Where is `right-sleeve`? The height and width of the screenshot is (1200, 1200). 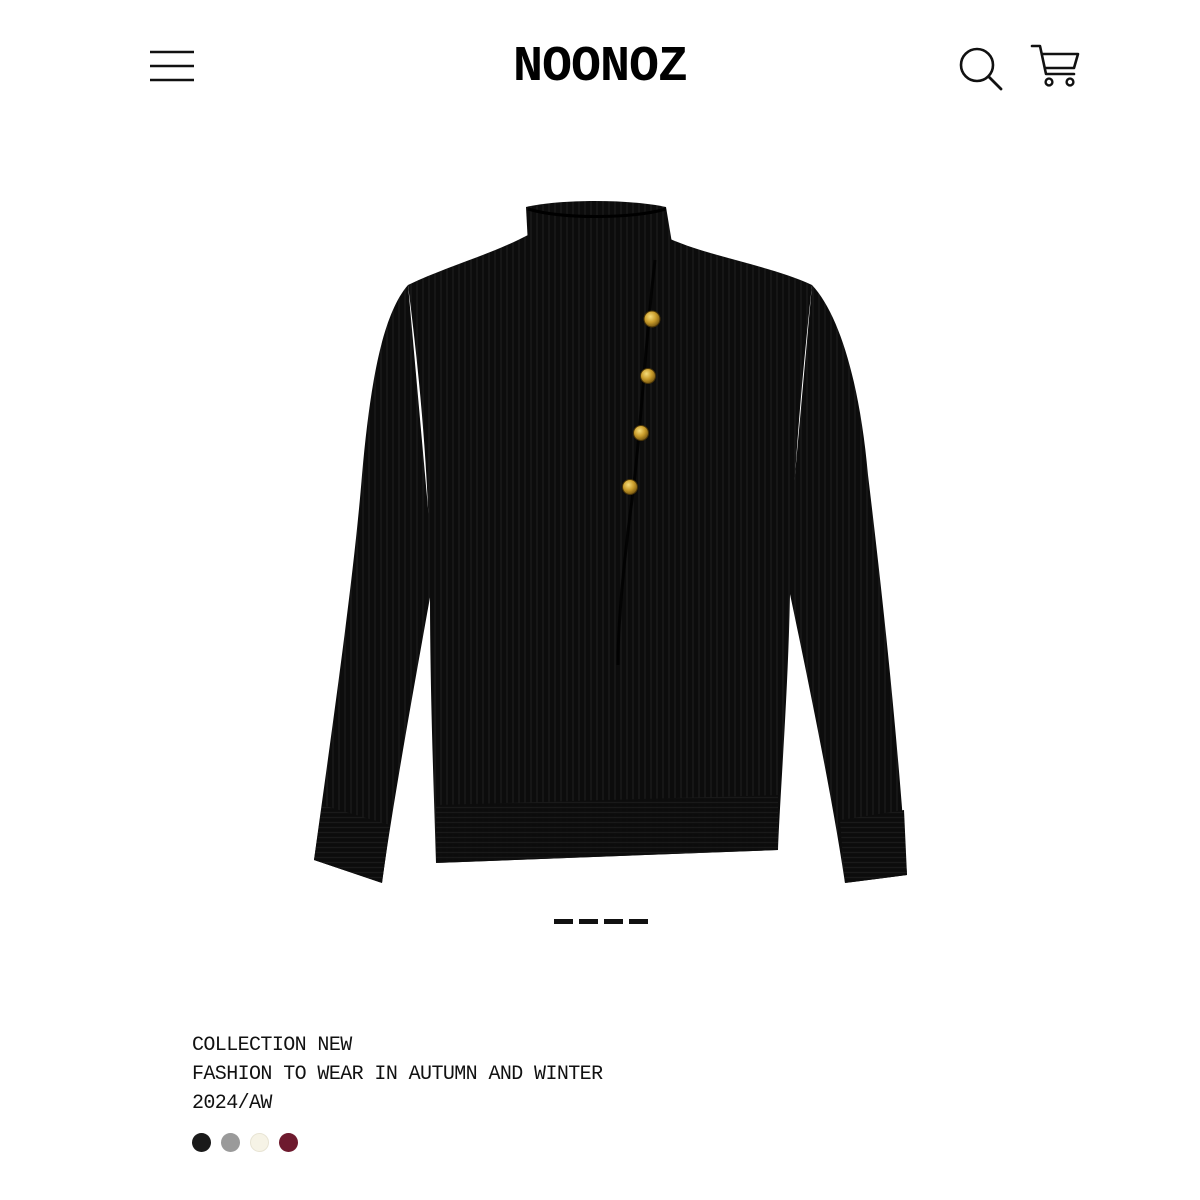
right-sleeve is located at coordinates (846, 584).